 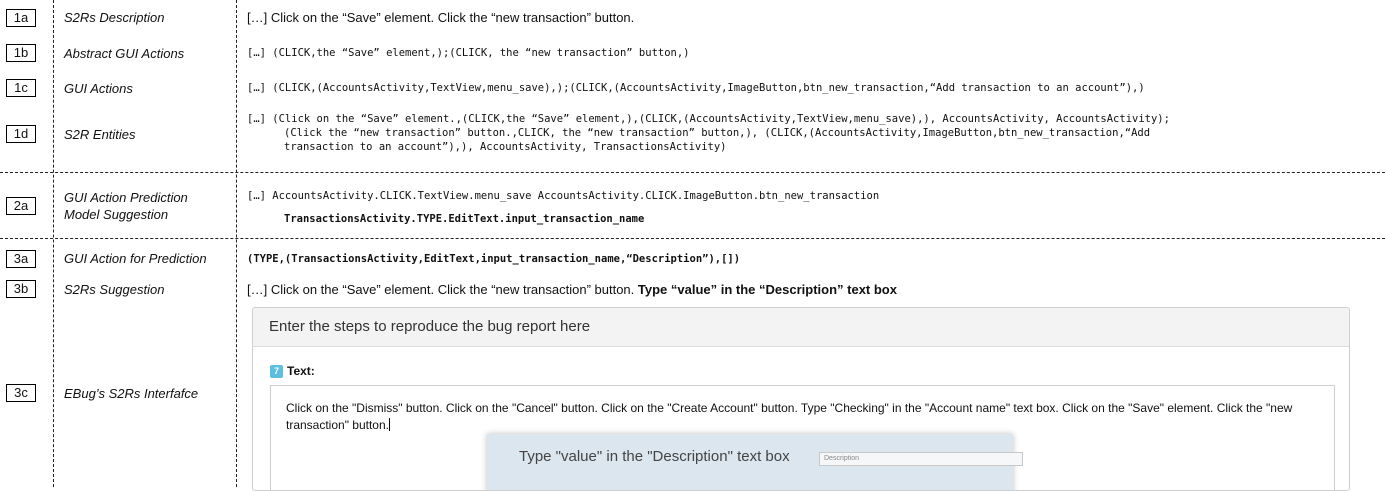 What do you see at coordinates (114, 17) in the screenshot?
I see `row-label-s2rs-description: S2Rs Description` at bounding box center [114, 17].